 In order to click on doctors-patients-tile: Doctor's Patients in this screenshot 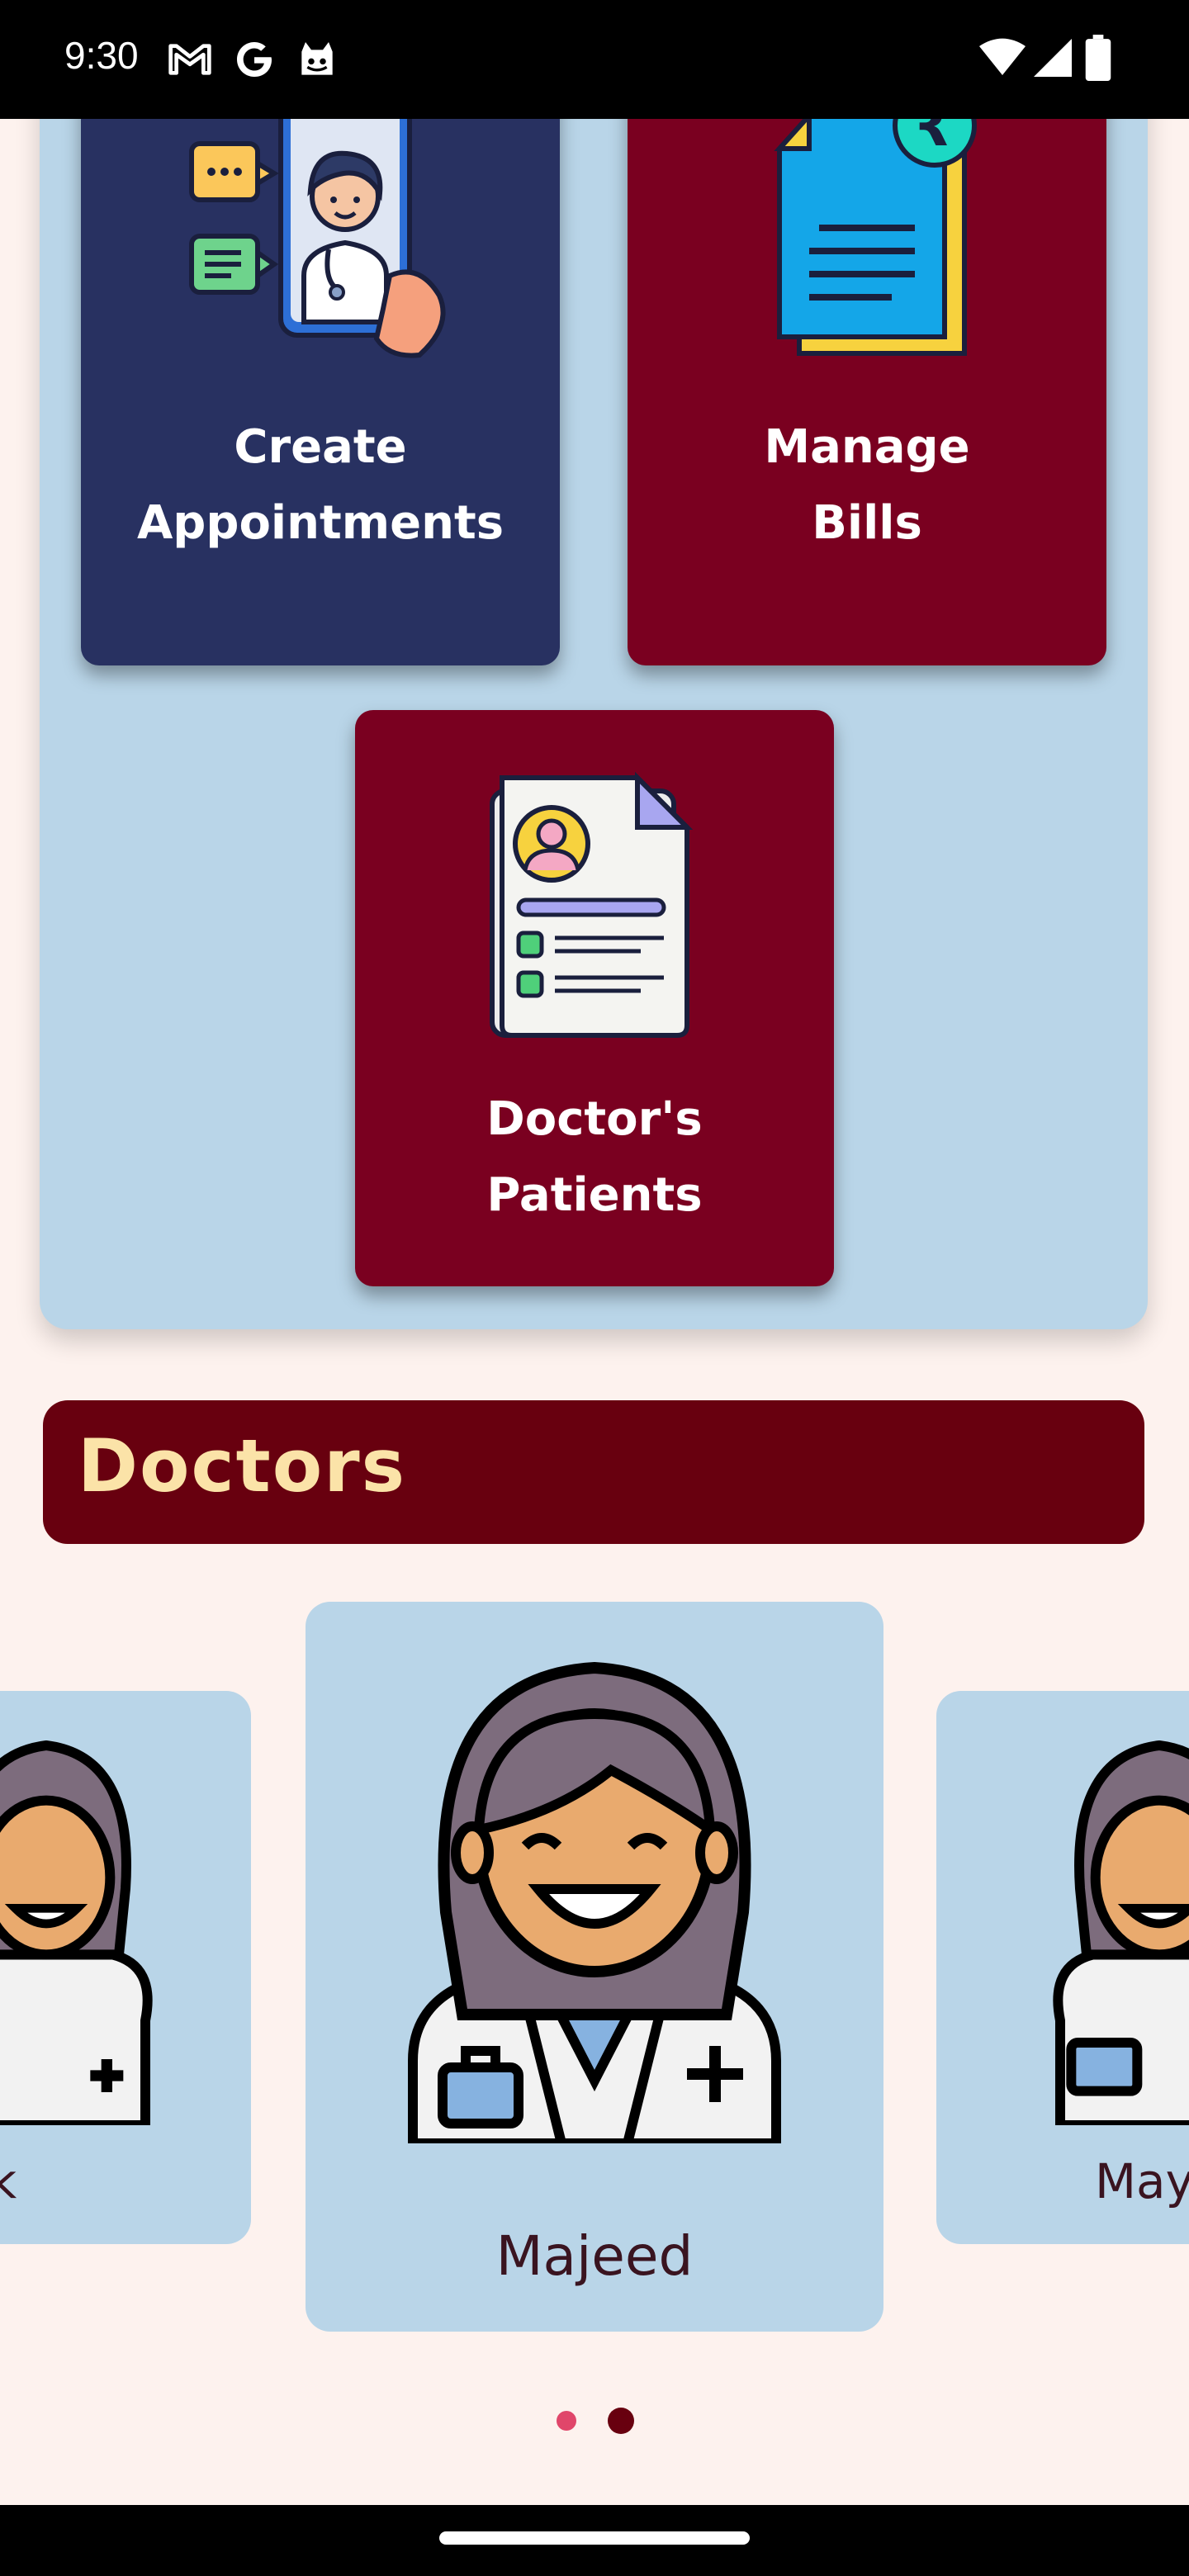, I will do `click(594, 998)`.